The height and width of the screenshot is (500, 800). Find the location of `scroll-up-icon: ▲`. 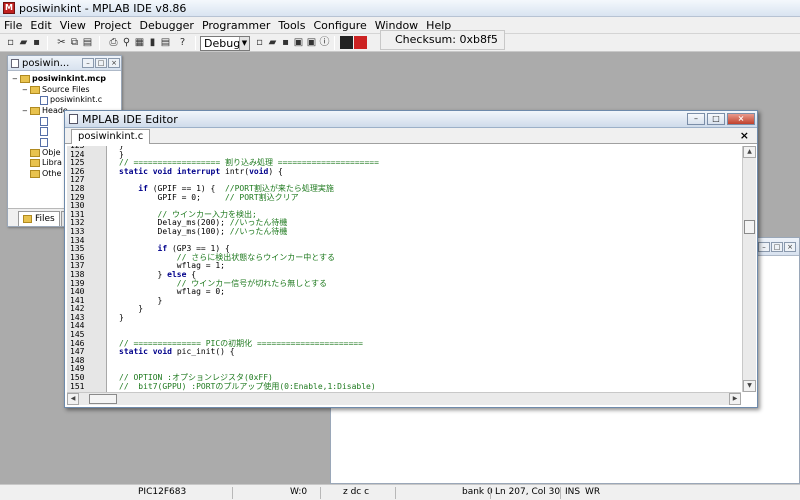

scroll-up-icon: ▲ is located at coordinates (749, 152).